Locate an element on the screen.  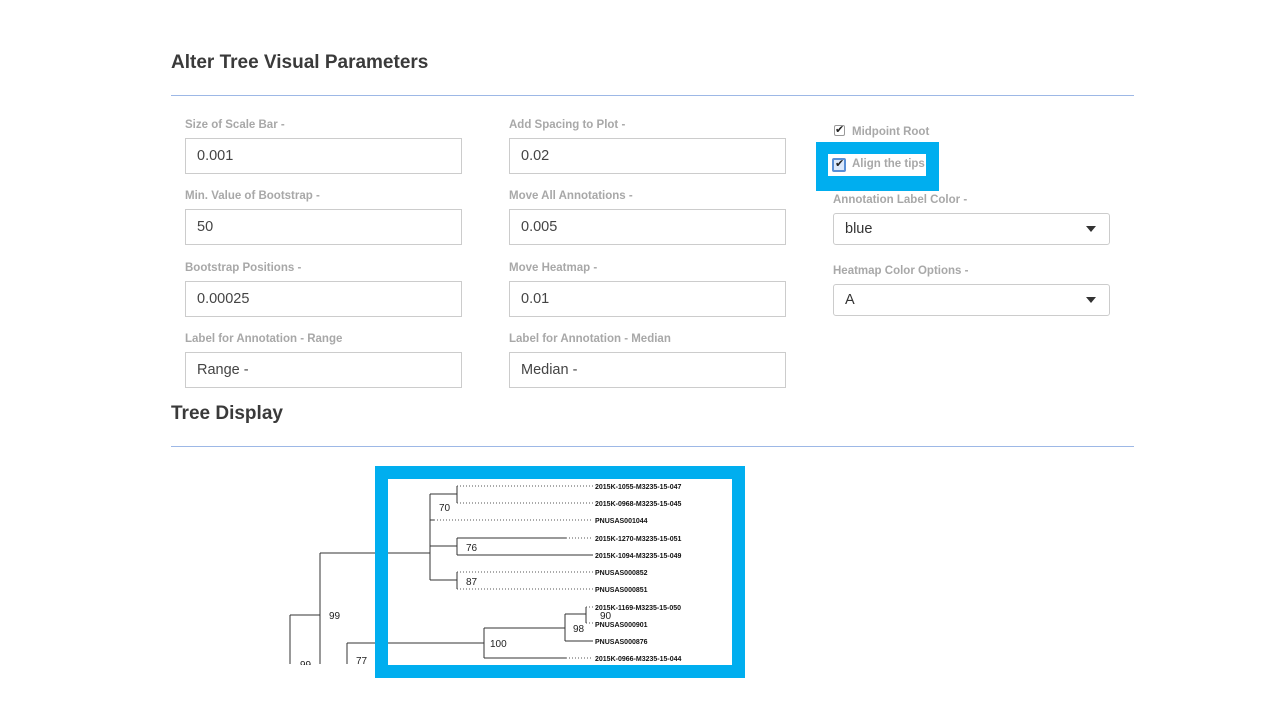
tip-label: PNUSAS000851 is located at coordinates (621, 590).